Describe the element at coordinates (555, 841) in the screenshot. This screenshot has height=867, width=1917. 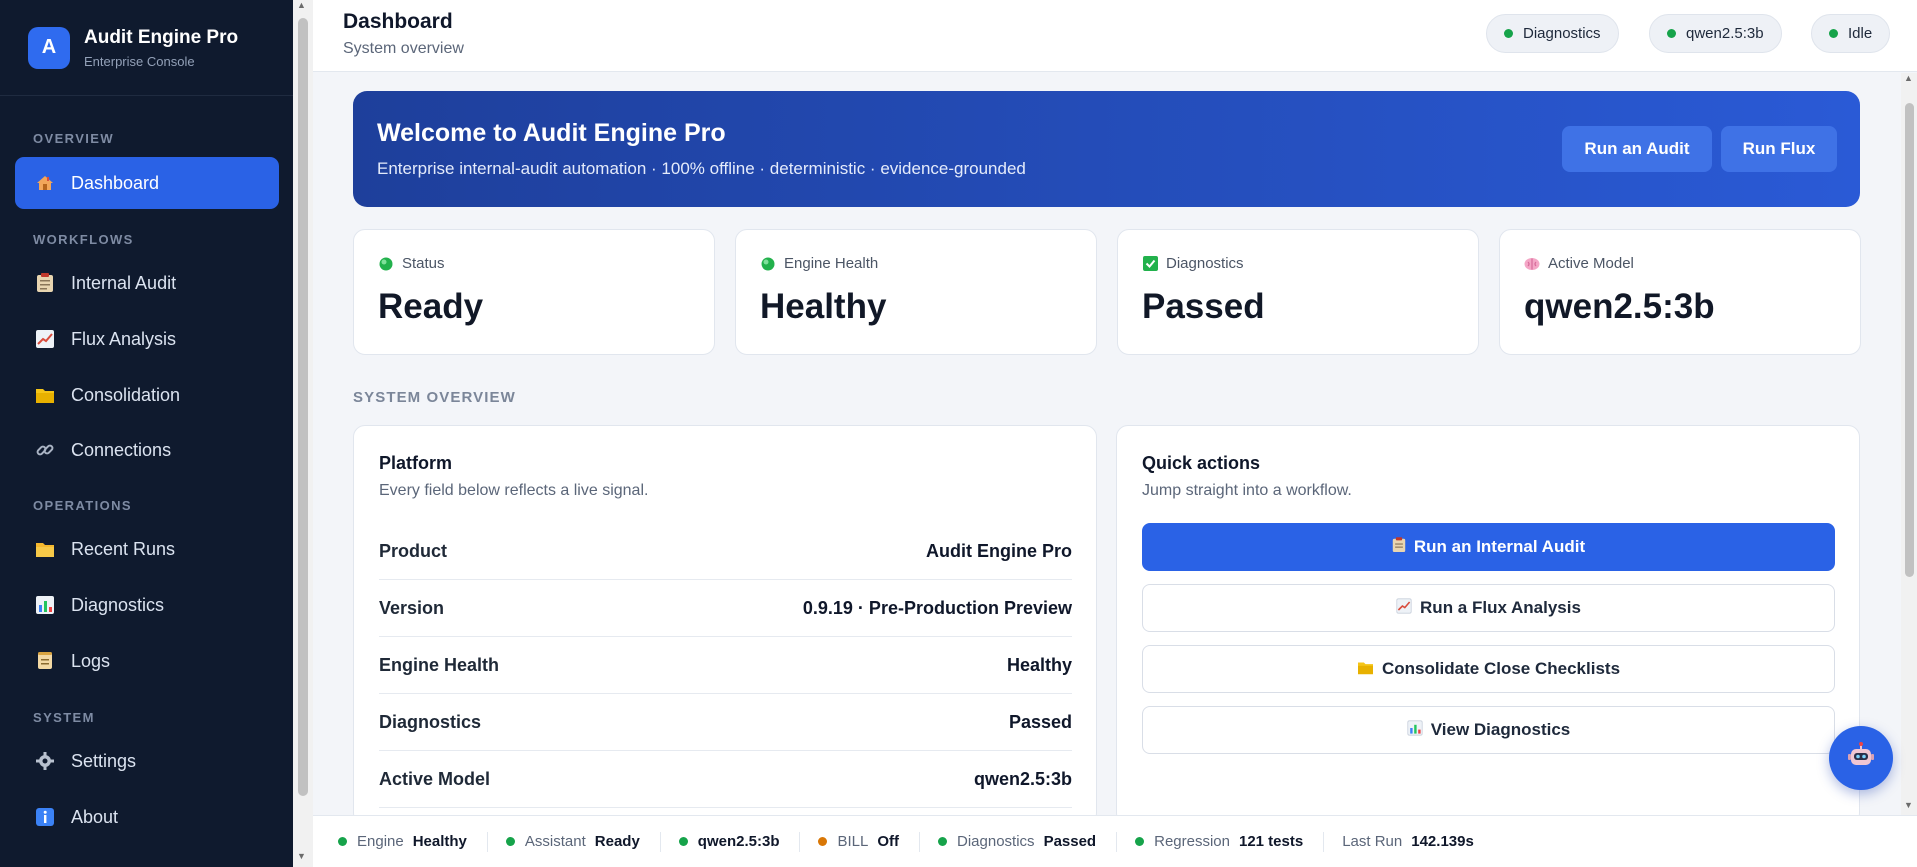
I see `status-label: Assistant` at that location.